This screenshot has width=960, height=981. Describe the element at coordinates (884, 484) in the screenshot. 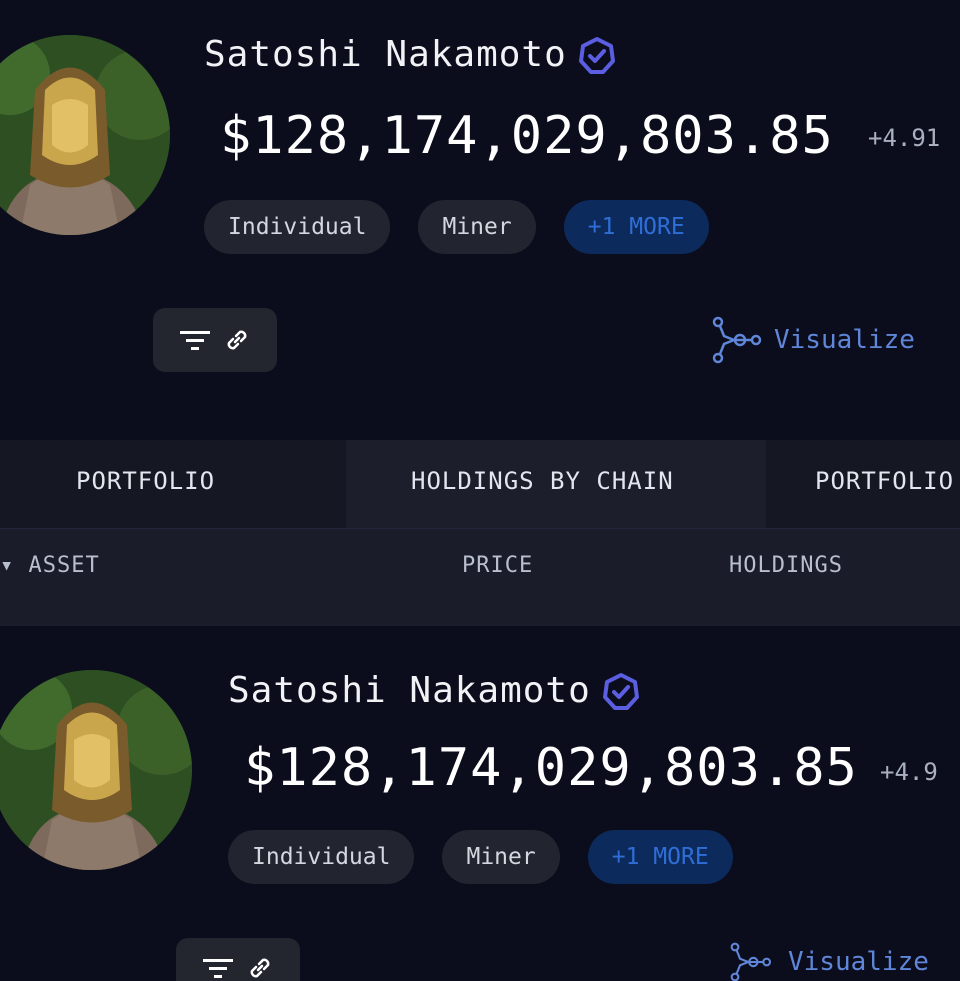

I see `tab-portfolio-2: PORTFOLIO` at that location.